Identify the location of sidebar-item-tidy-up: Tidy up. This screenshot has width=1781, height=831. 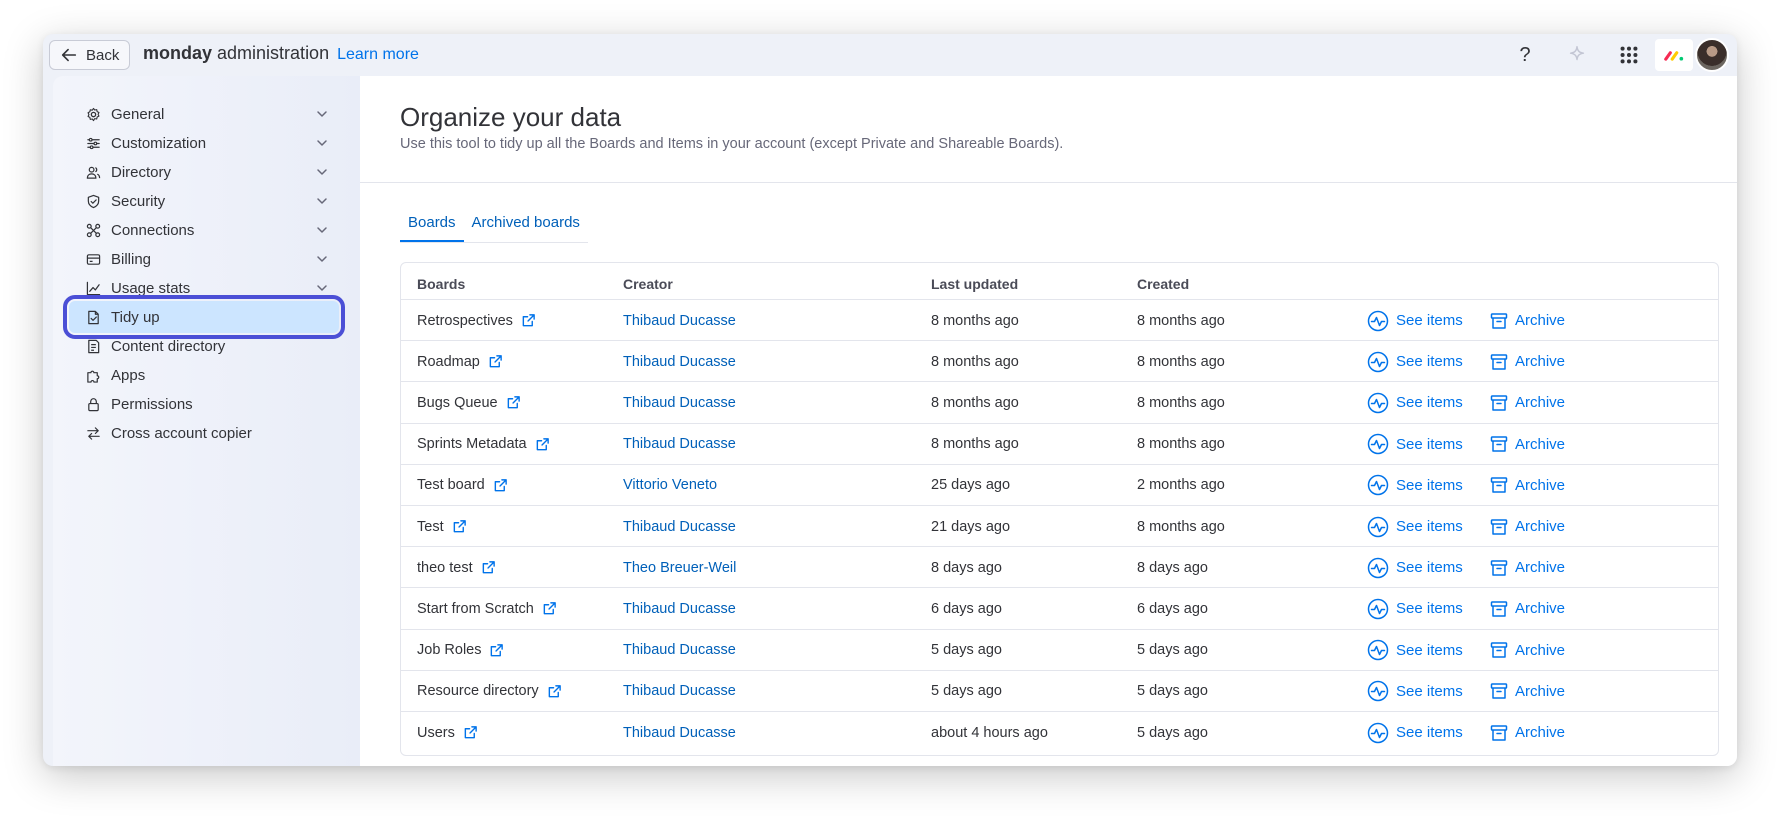
(204, 317).